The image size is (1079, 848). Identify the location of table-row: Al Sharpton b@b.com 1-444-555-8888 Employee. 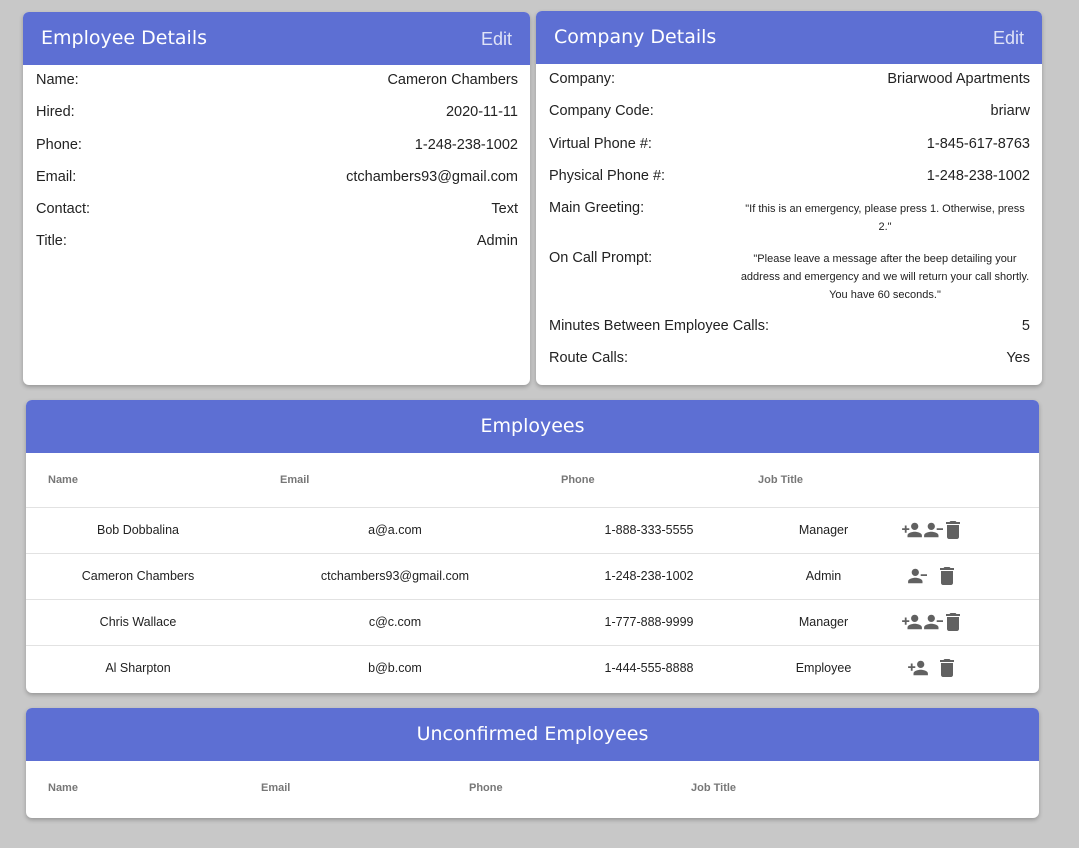
(532, 668).